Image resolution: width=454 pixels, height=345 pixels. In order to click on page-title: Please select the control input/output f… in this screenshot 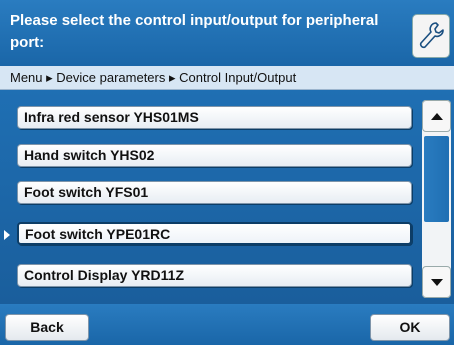, I will do `click(194, 31)`.